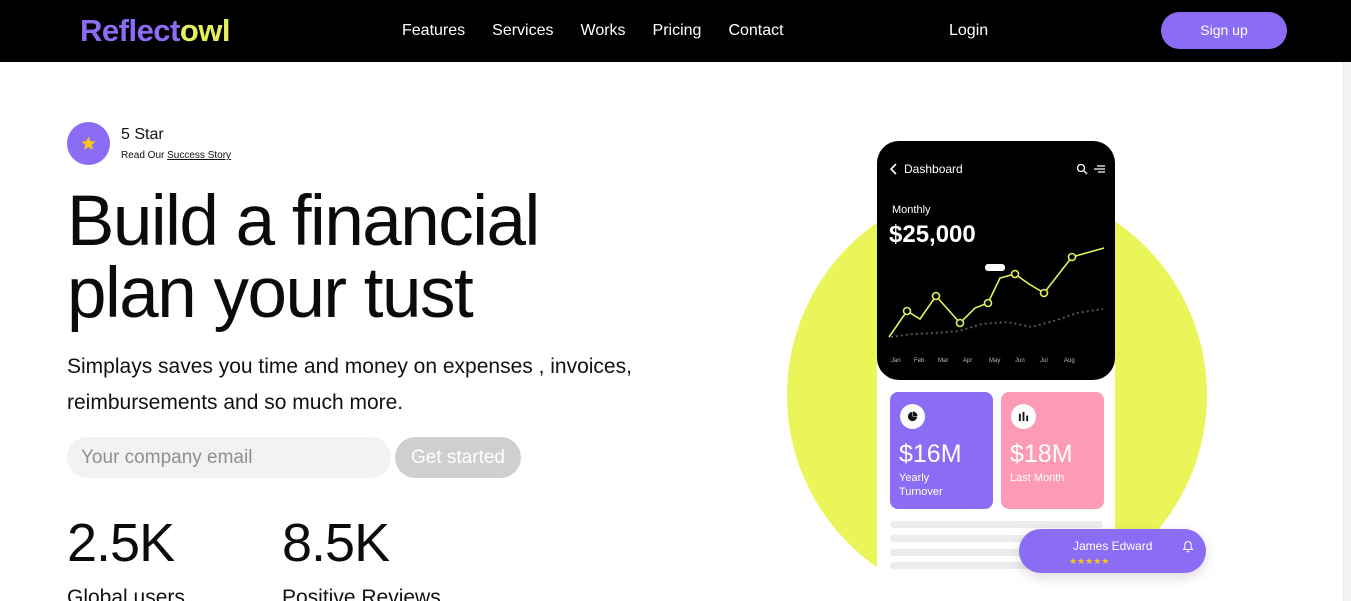  Describe the element at coordinates (919, 361) in the screenshot. I see `month-label-feb: Feb` at that location.